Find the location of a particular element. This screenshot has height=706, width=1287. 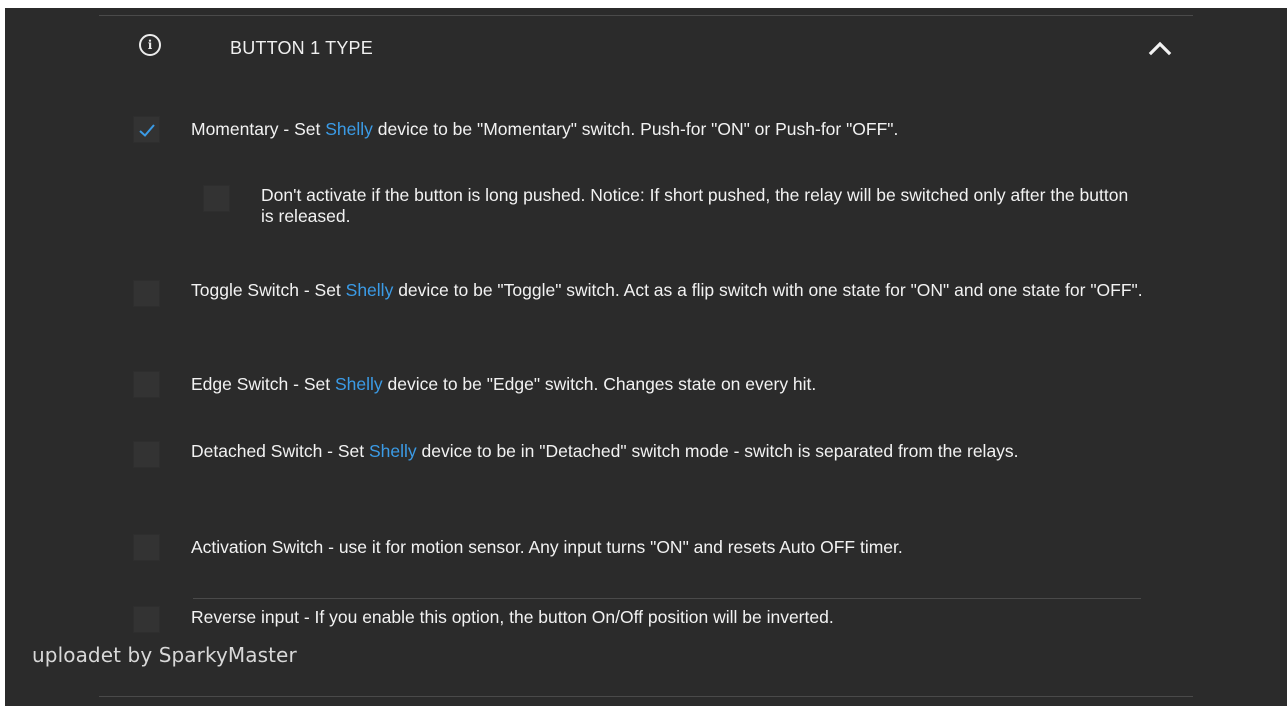

reverse-input-divider is located at coordinates (667, 598).